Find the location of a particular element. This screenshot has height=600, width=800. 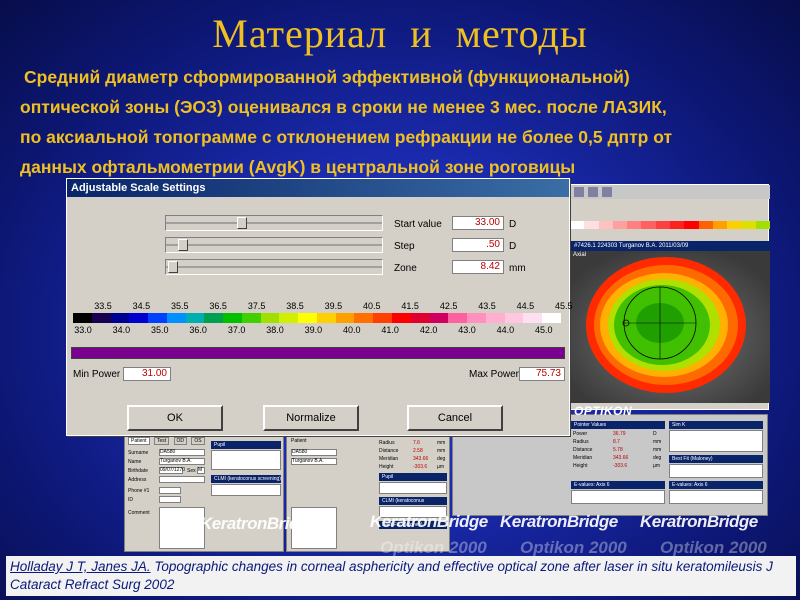

scale-label: 35.5 is located at coordinates (180, 306).